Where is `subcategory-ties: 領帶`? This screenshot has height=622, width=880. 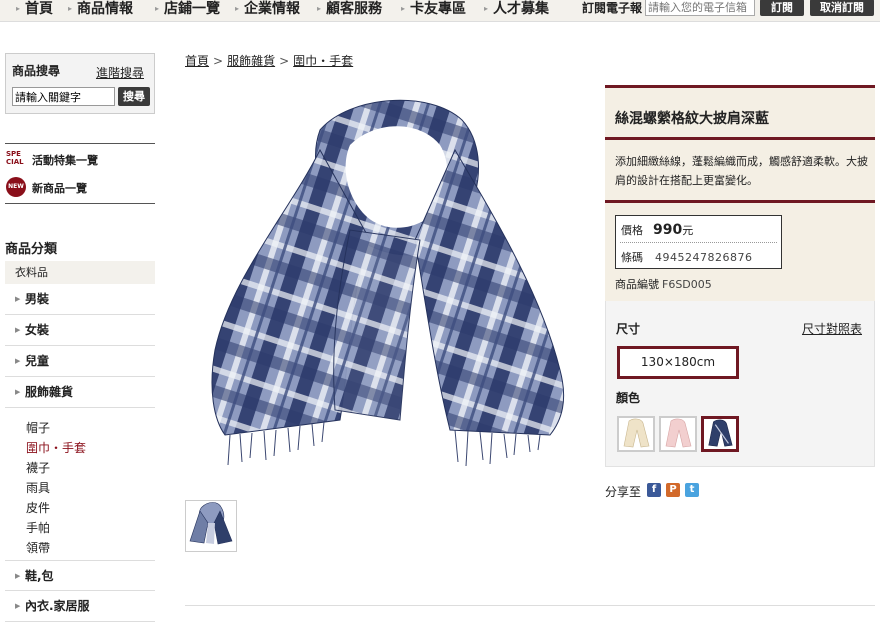
subcategory-ties: 領帶 is located at coordinates (38, 548).